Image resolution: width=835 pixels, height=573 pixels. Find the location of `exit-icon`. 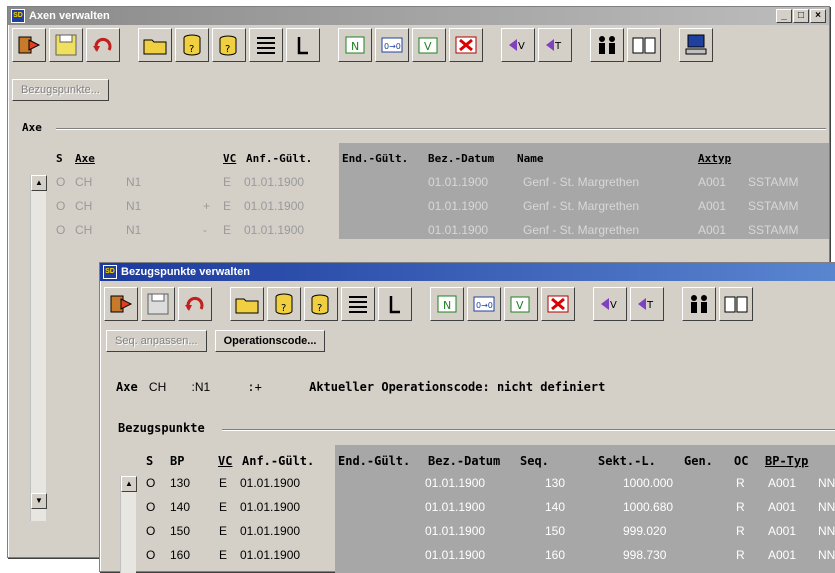

exit-icon is located at coordinates (29, 45).